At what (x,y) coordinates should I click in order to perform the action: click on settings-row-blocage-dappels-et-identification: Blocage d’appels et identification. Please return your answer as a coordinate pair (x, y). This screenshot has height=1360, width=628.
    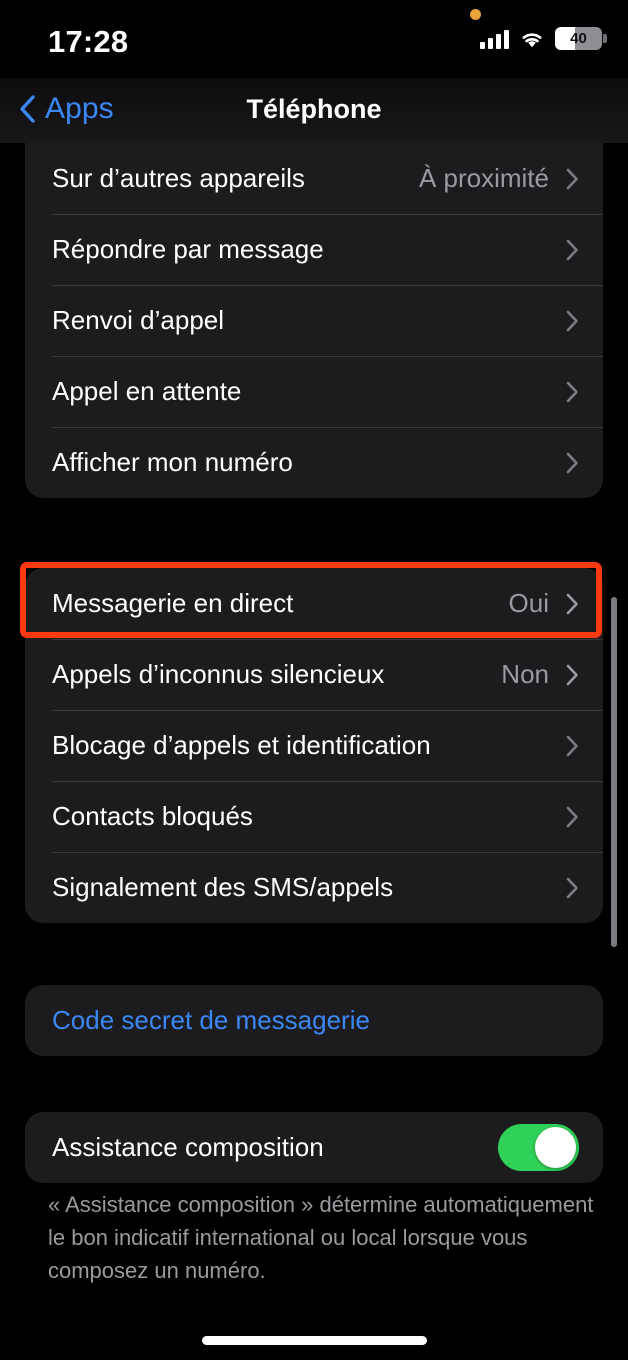
    Looking at the image, I should click on (314, 745).